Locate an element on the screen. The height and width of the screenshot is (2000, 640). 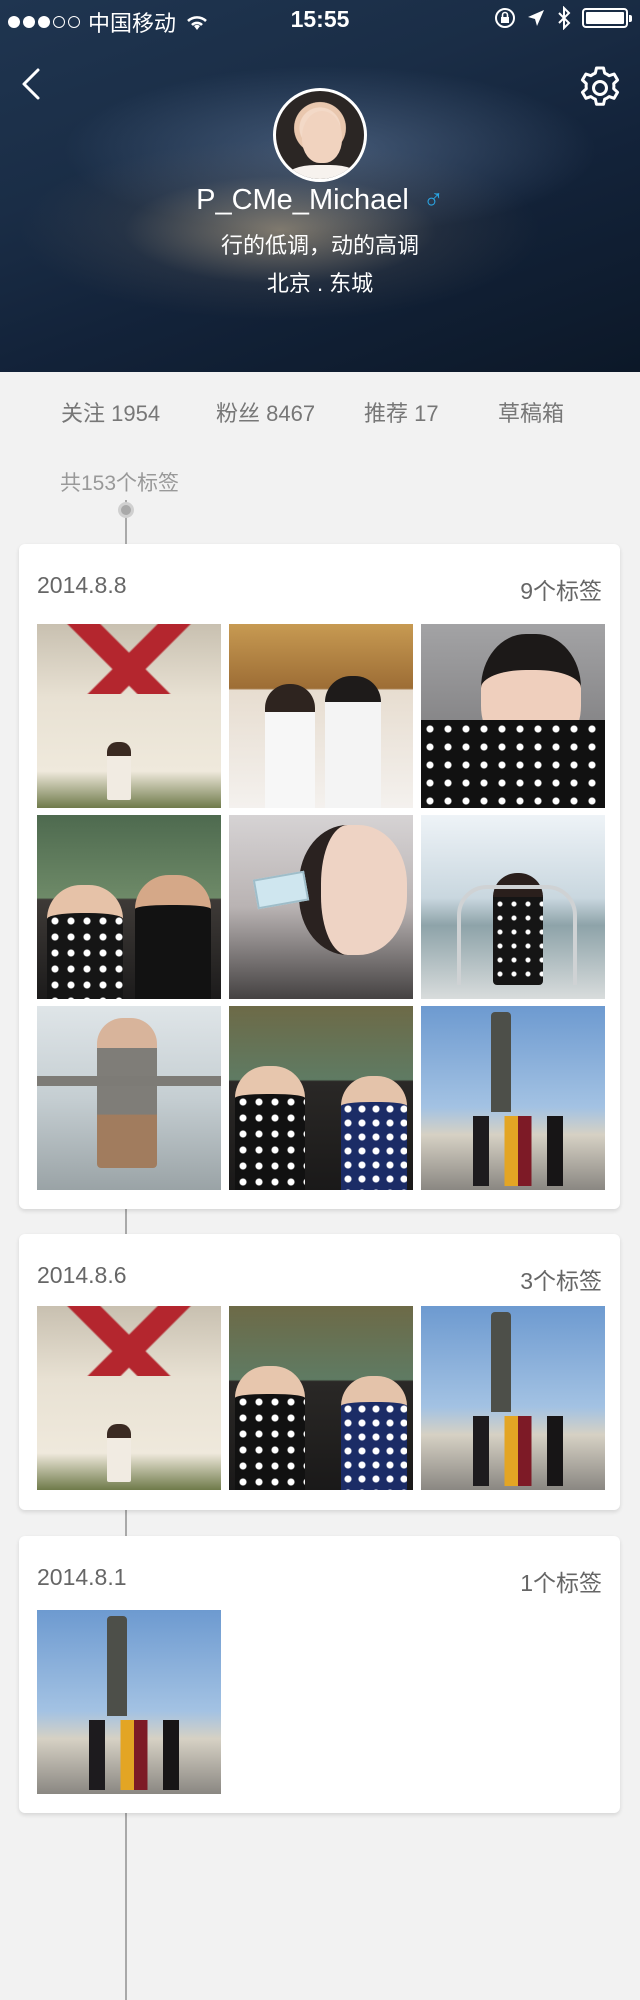
back-button is located at coordinates (34, 85).